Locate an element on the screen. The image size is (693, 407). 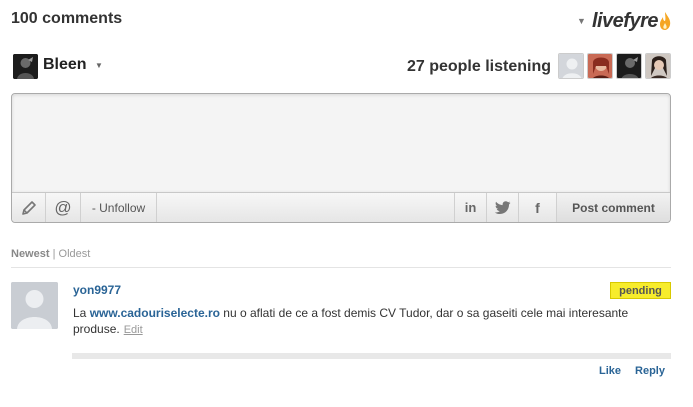
linkedin-icon: in is located at coordinates (470, 207).